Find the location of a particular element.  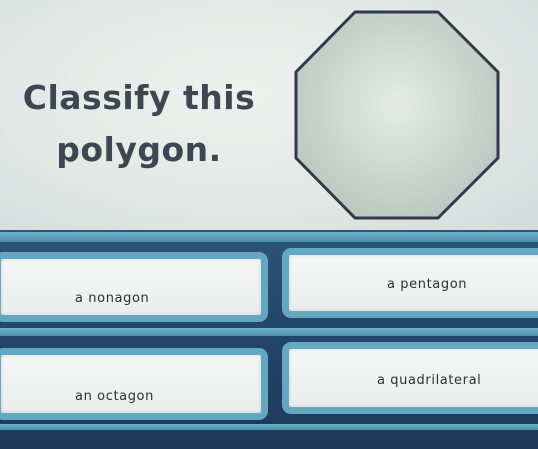

answer-option-quadrilateral: a quadrilateral is located at coordinates (410, 378).